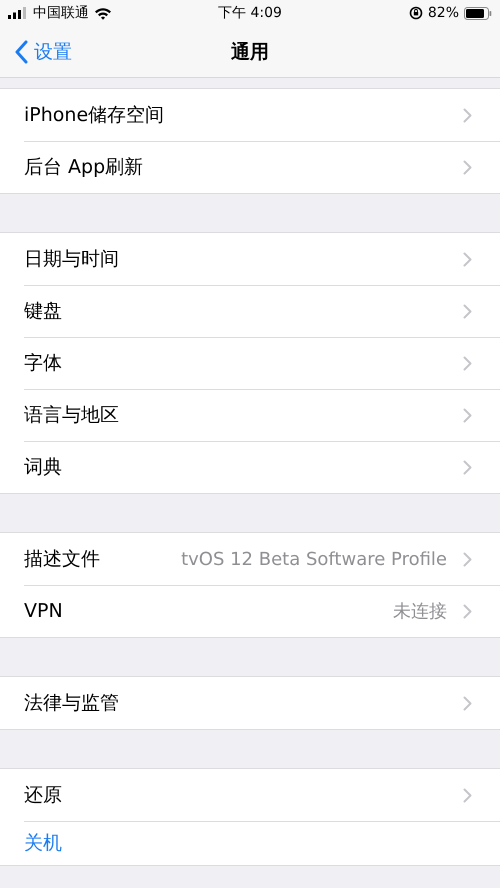 The width and height of the screenshot is (500, 888). I want to click on settings-row: 日期与时间, so click(250, 259).